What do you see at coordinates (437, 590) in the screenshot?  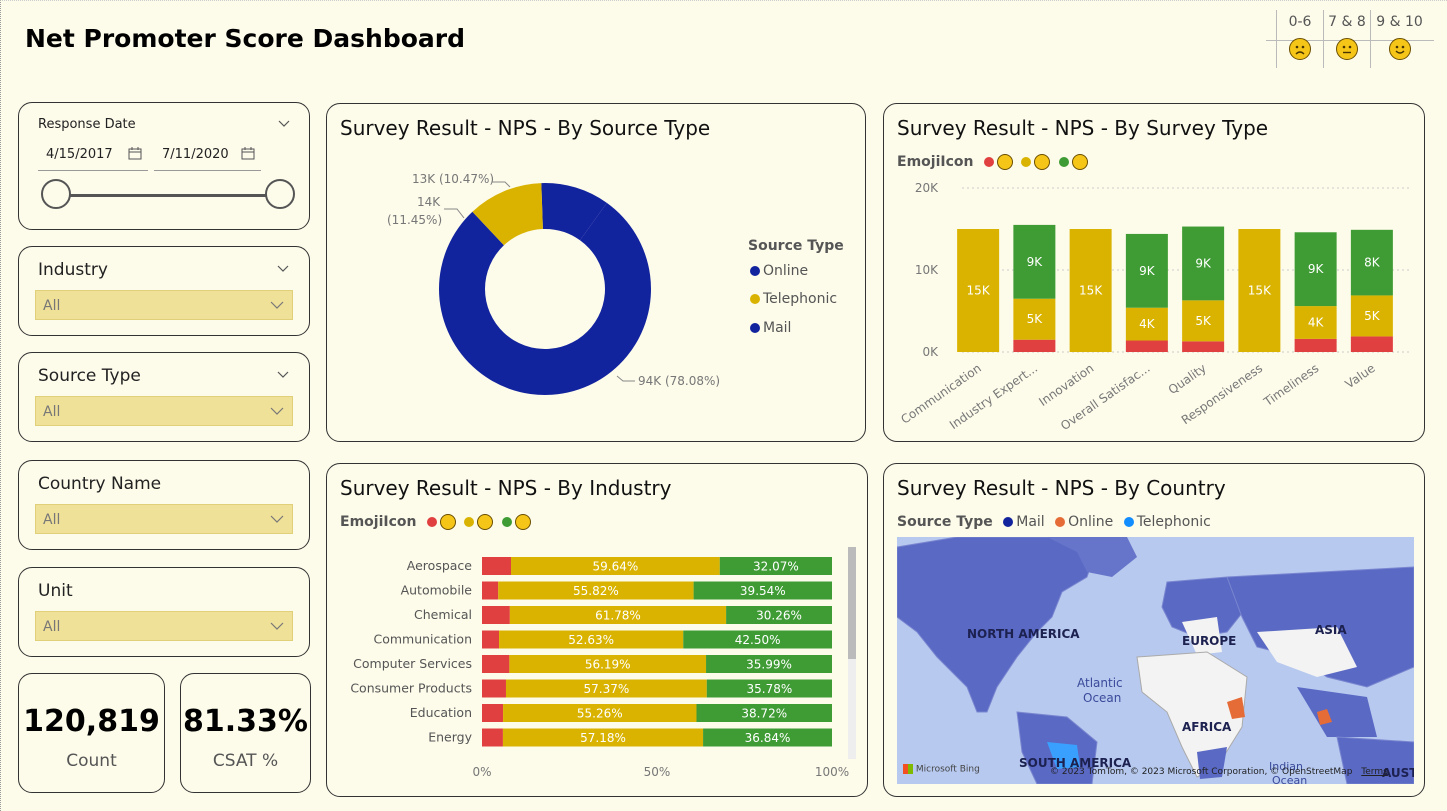 I see `y-category-label: Automobile` at bounding box center [437, 590].